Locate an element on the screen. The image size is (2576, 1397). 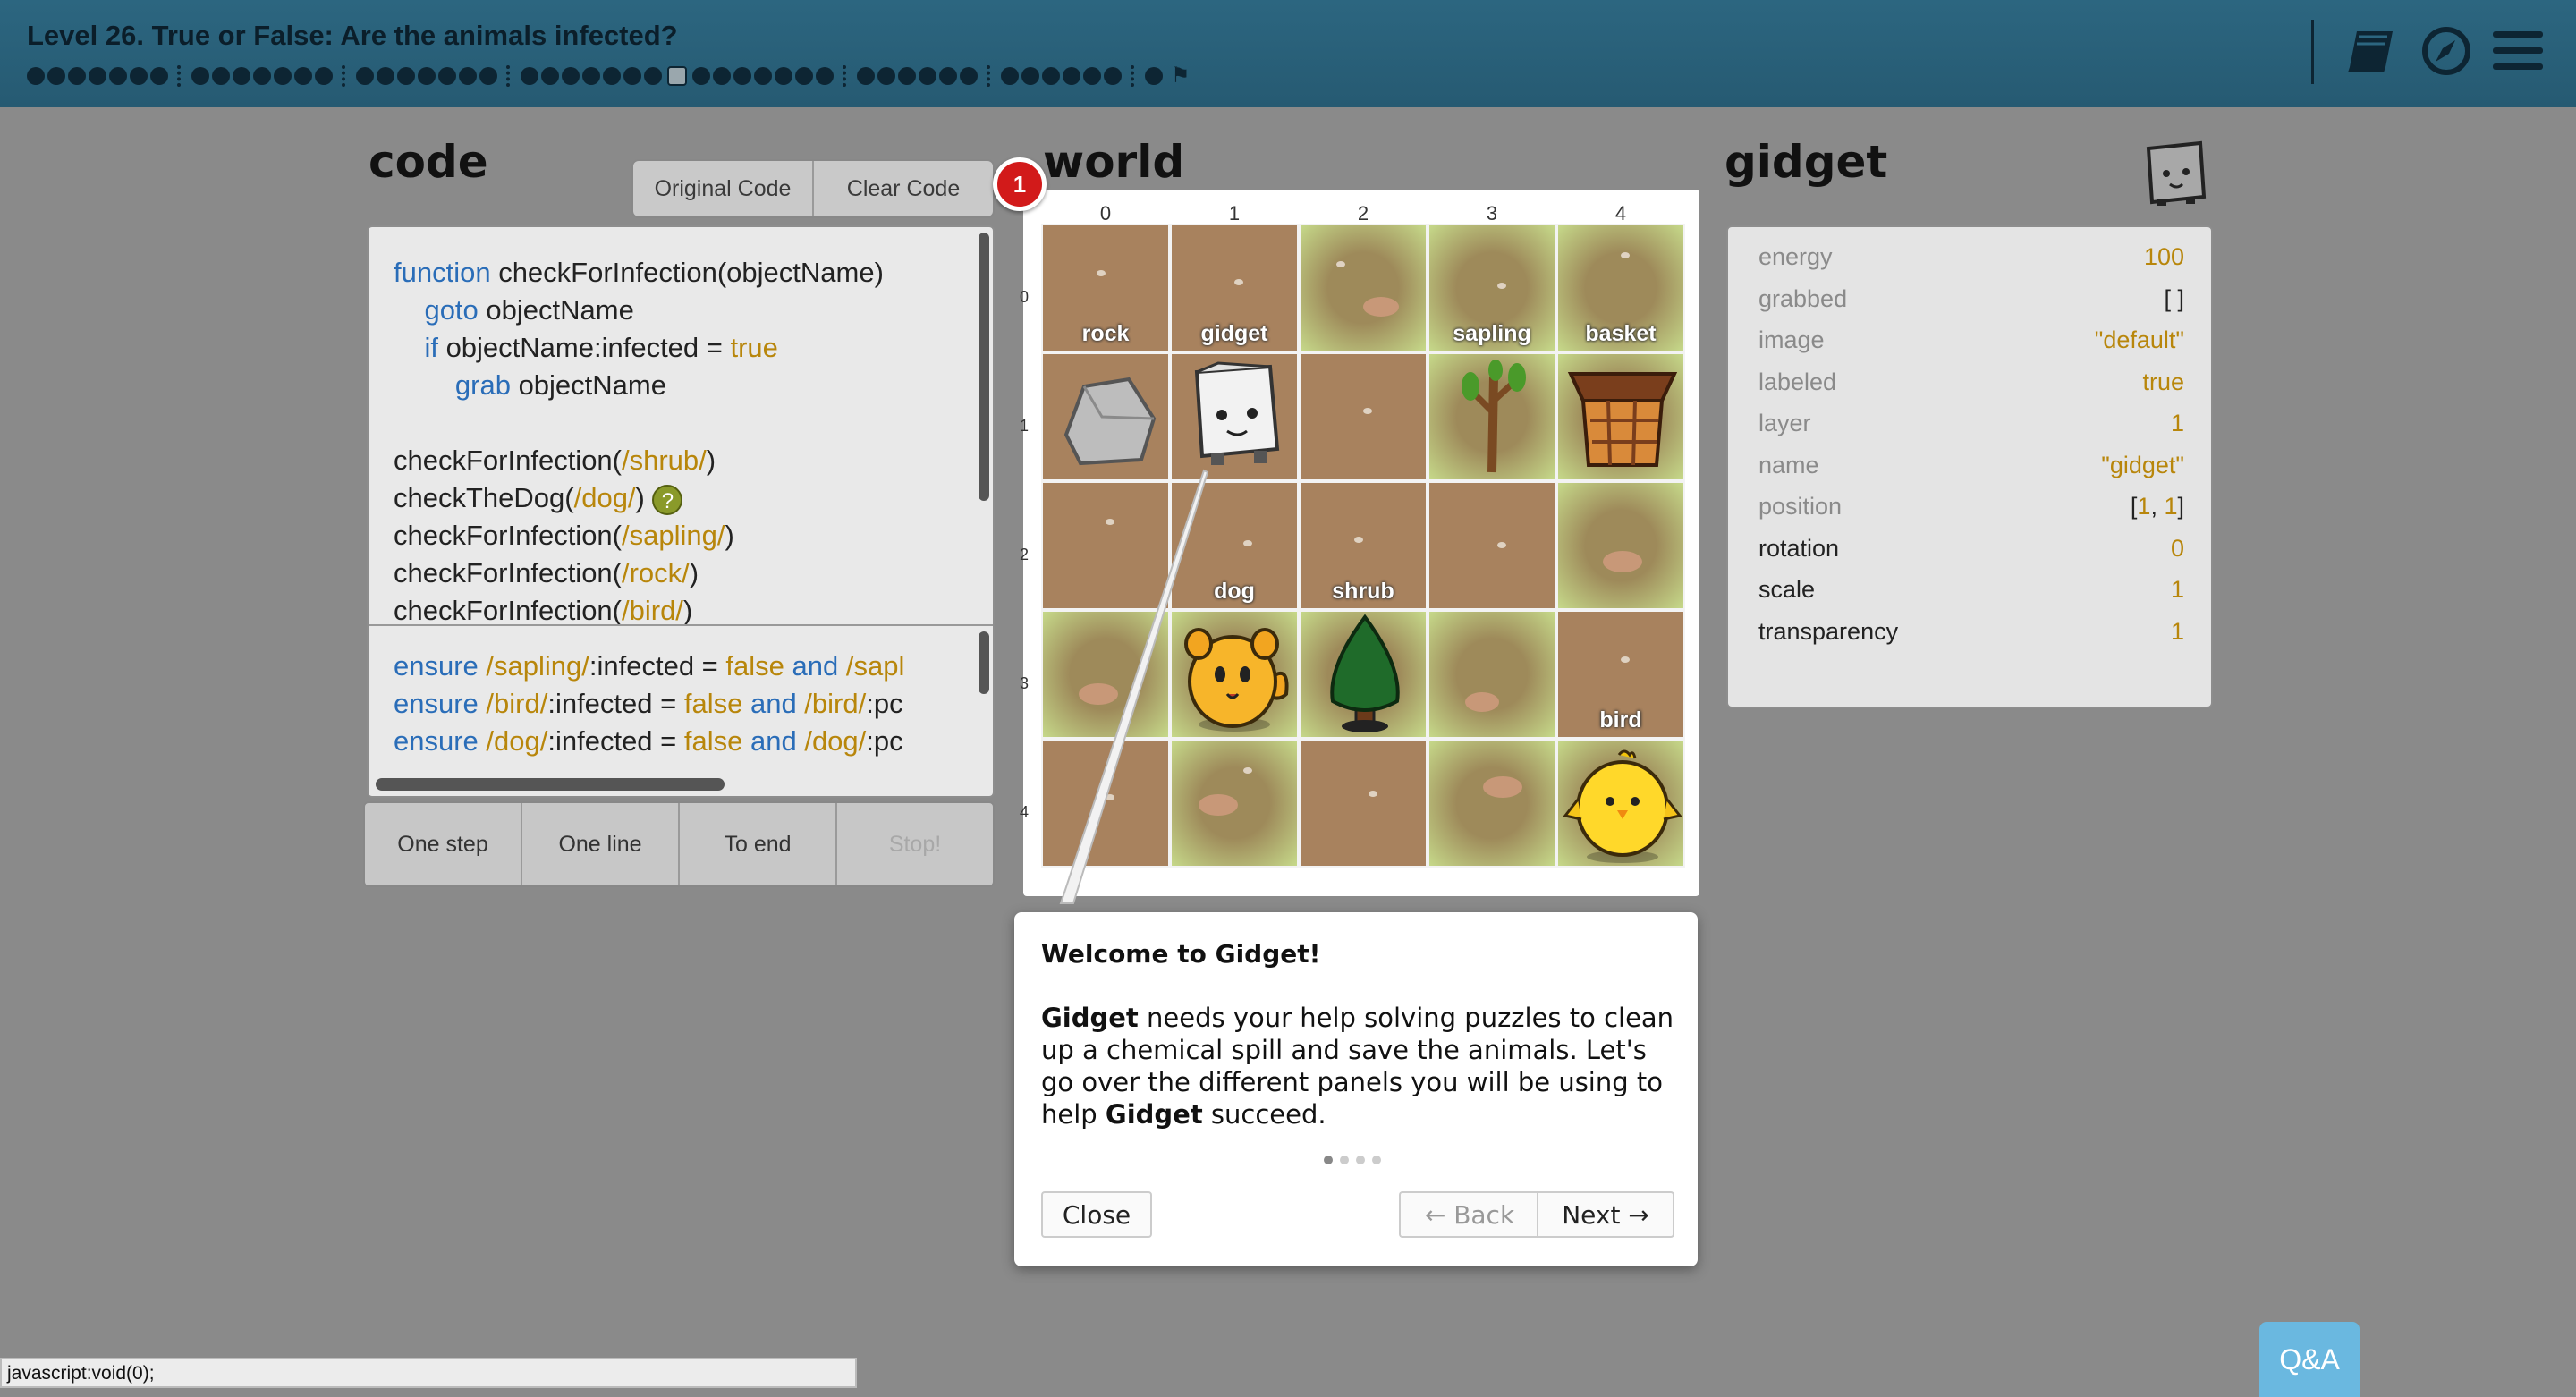
one-step-button: One step is located at coordinates (443, 844).